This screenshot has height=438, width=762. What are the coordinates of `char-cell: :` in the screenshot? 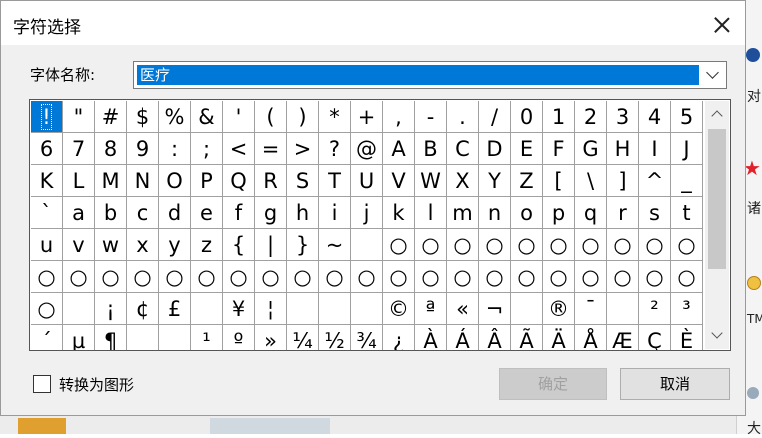 It's located at (175, 149).